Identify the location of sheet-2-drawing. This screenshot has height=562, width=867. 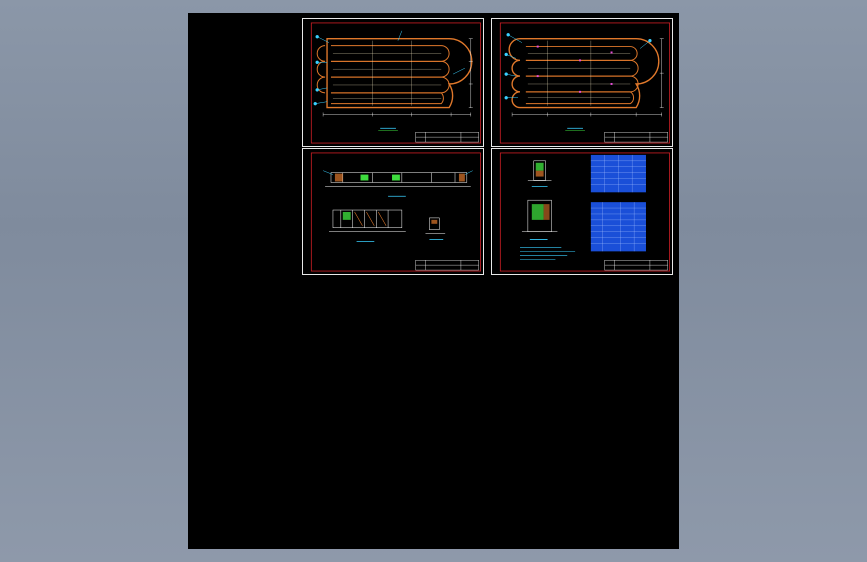
(585, 83).